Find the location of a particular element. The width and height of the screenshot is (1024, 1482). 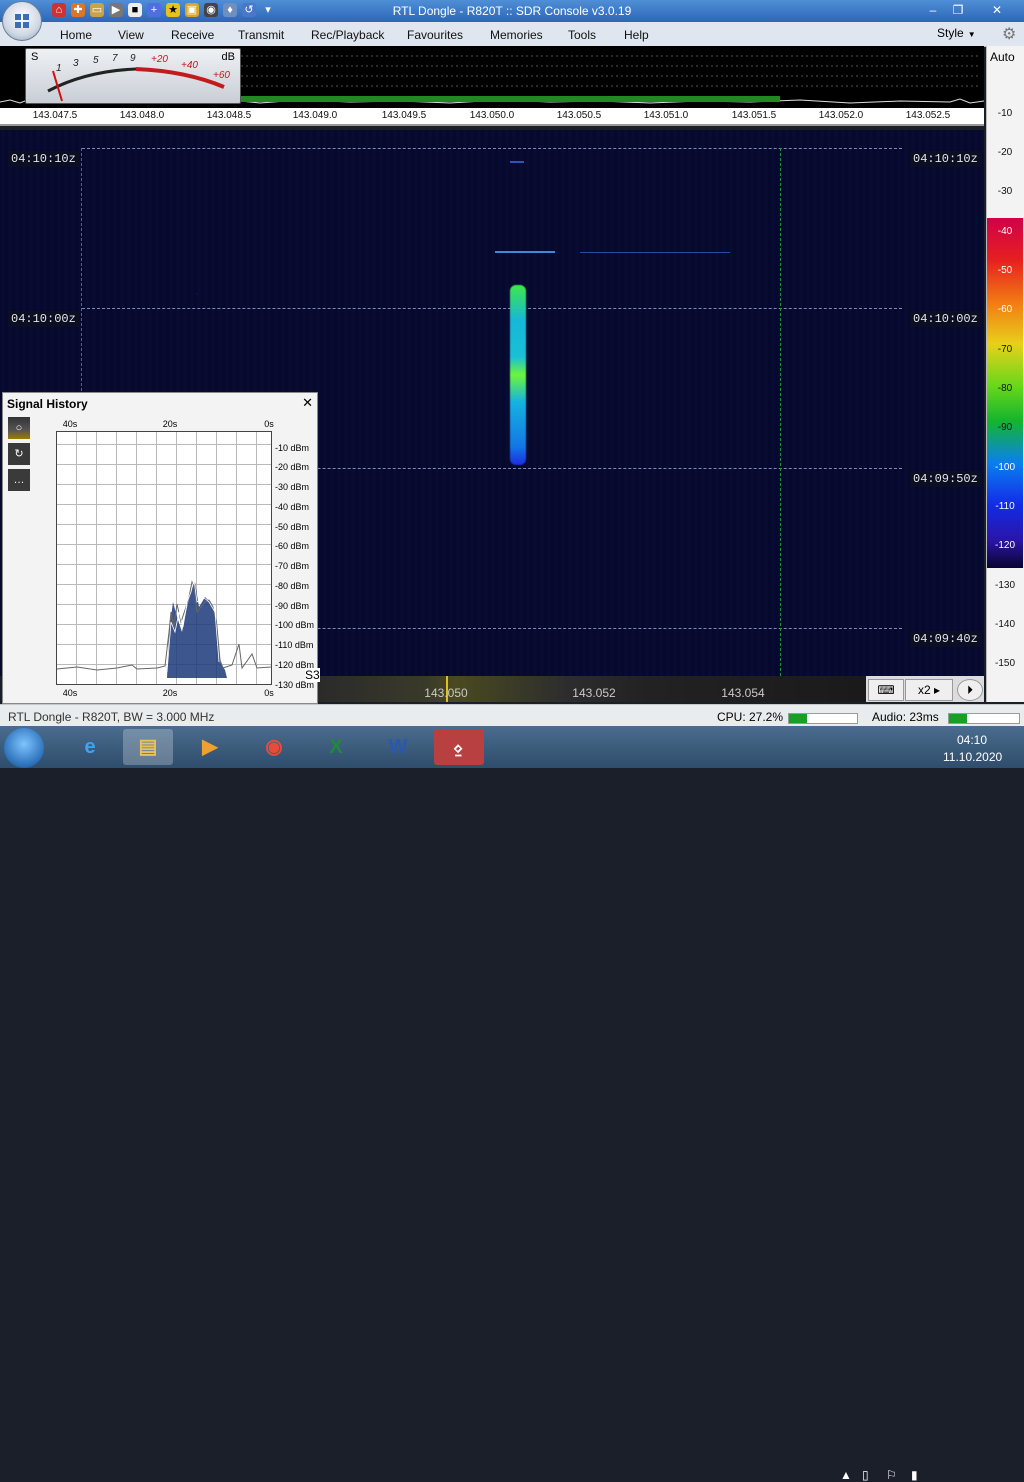

db-scale-label: -150 is located at coordinates (1004, 663).